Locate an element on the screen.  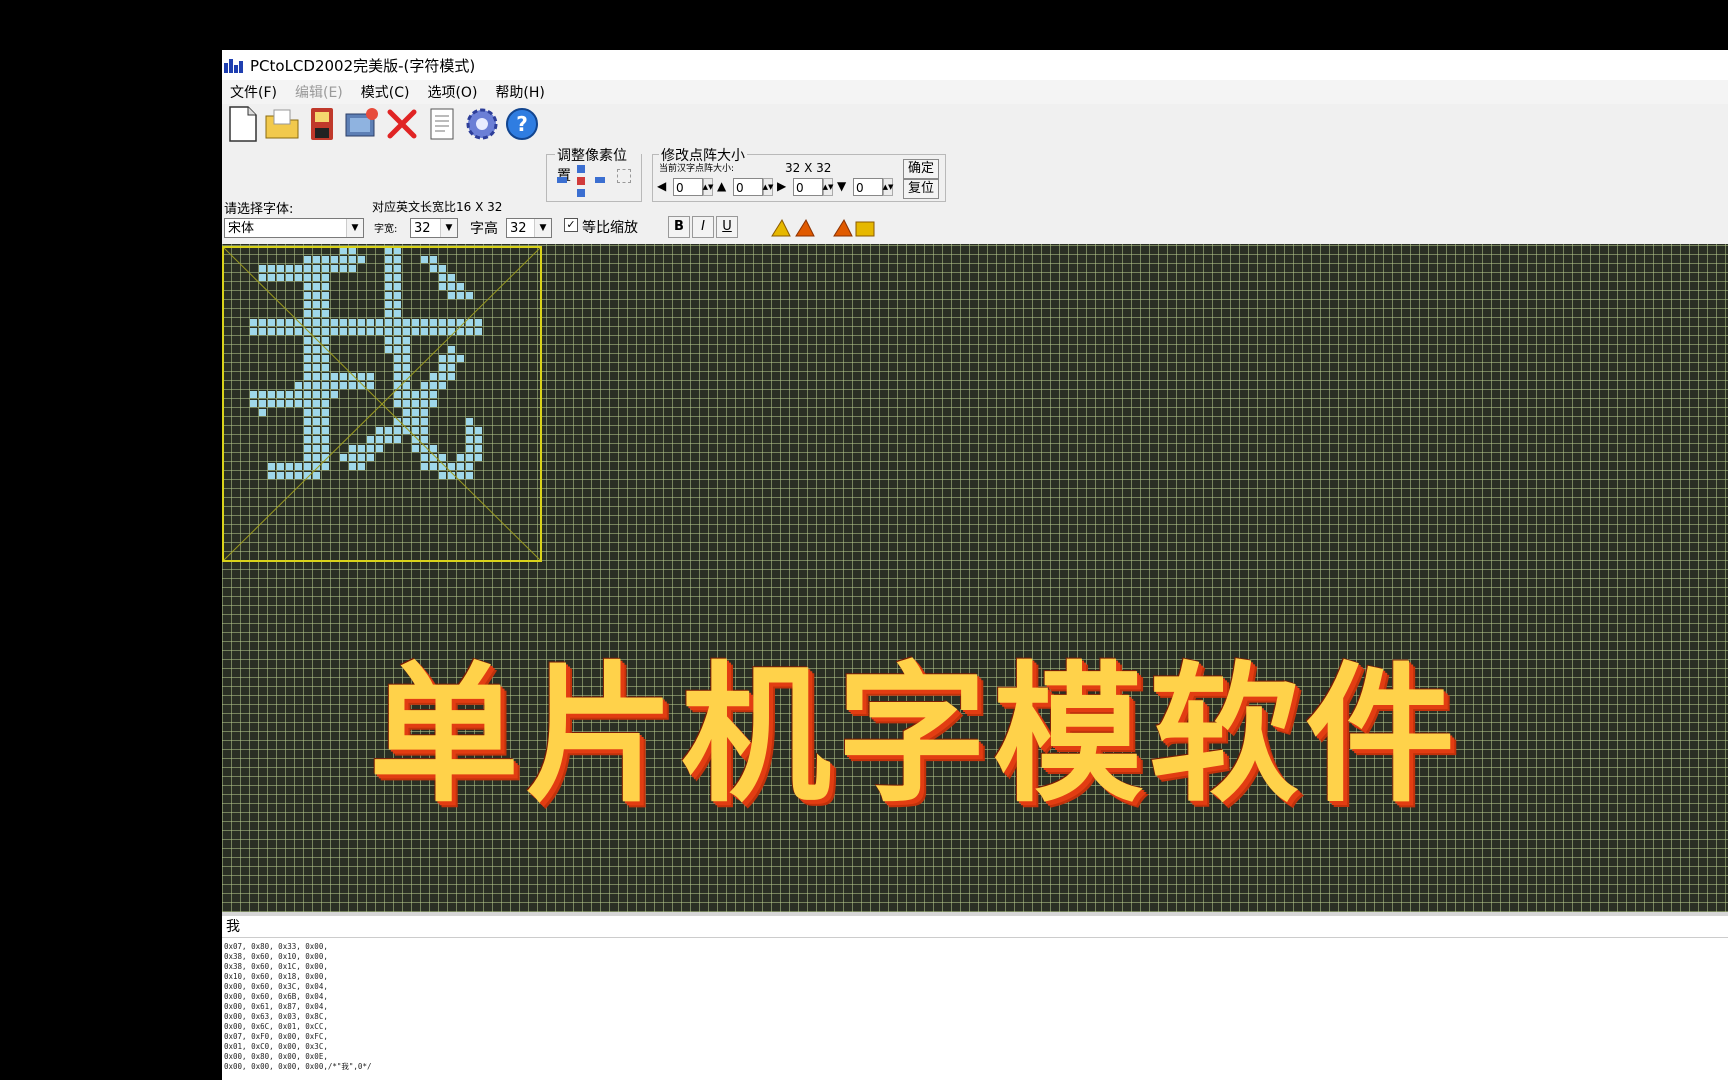
character-box is located at coordinates (382, 404).